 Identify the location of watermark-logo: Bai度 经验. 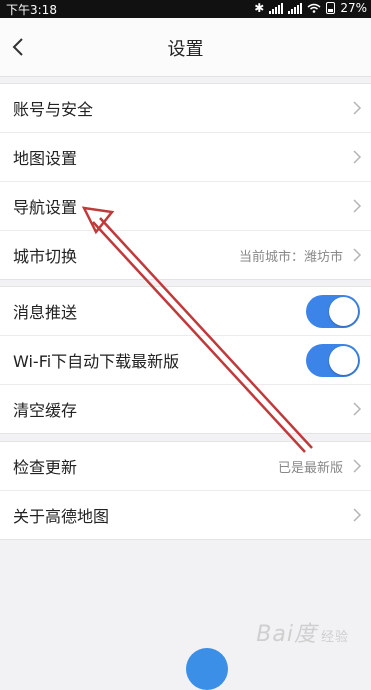
(302, 632).